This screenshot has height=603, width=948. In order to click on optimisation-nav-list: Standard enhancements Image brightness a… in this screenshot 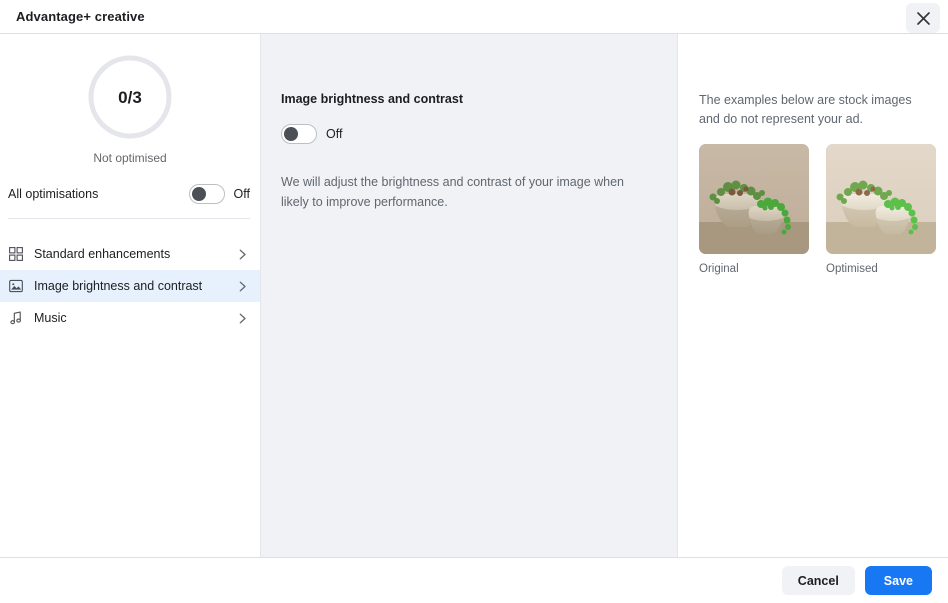, I will do `click(130, 286)`.